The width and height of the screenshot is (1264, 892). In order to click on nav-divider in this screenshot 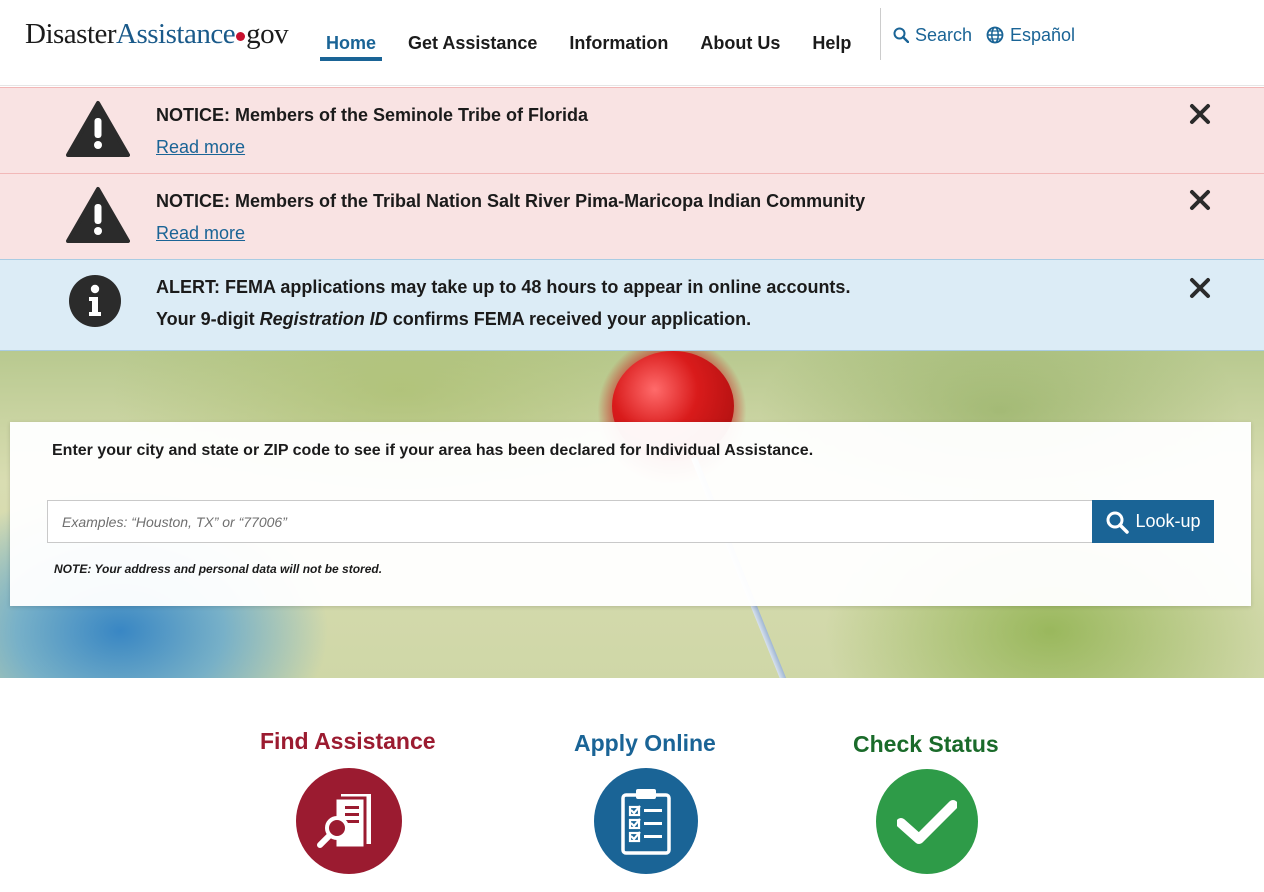, I will do `click(880, 34)`.